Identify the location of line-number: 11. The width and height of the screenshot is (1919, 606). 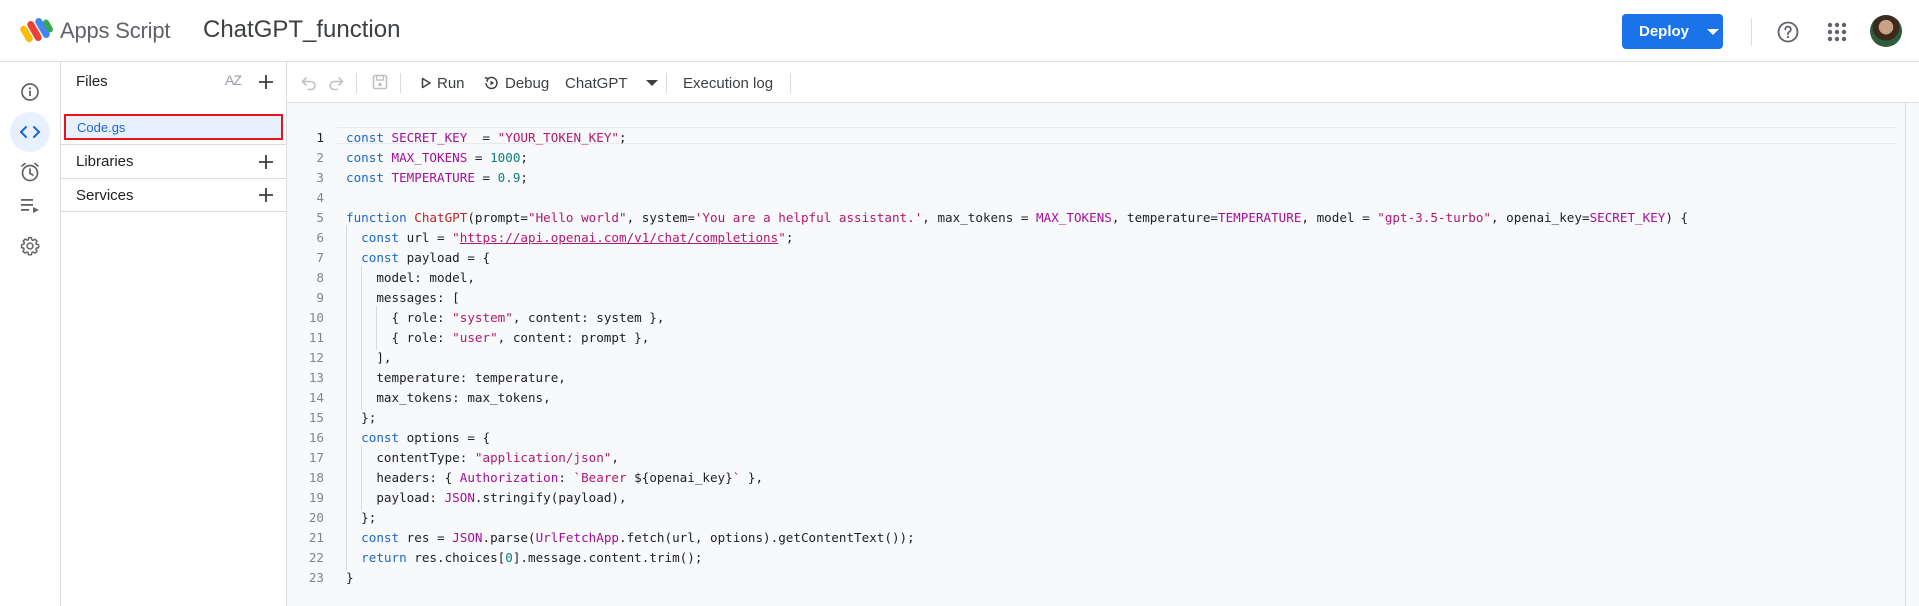
(316, 337).